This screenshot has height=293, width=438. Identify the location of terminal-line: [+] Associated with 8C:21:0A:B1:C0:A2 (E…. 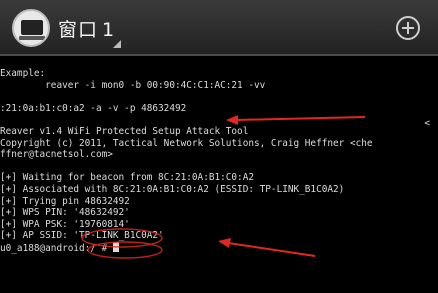
(172, 189).